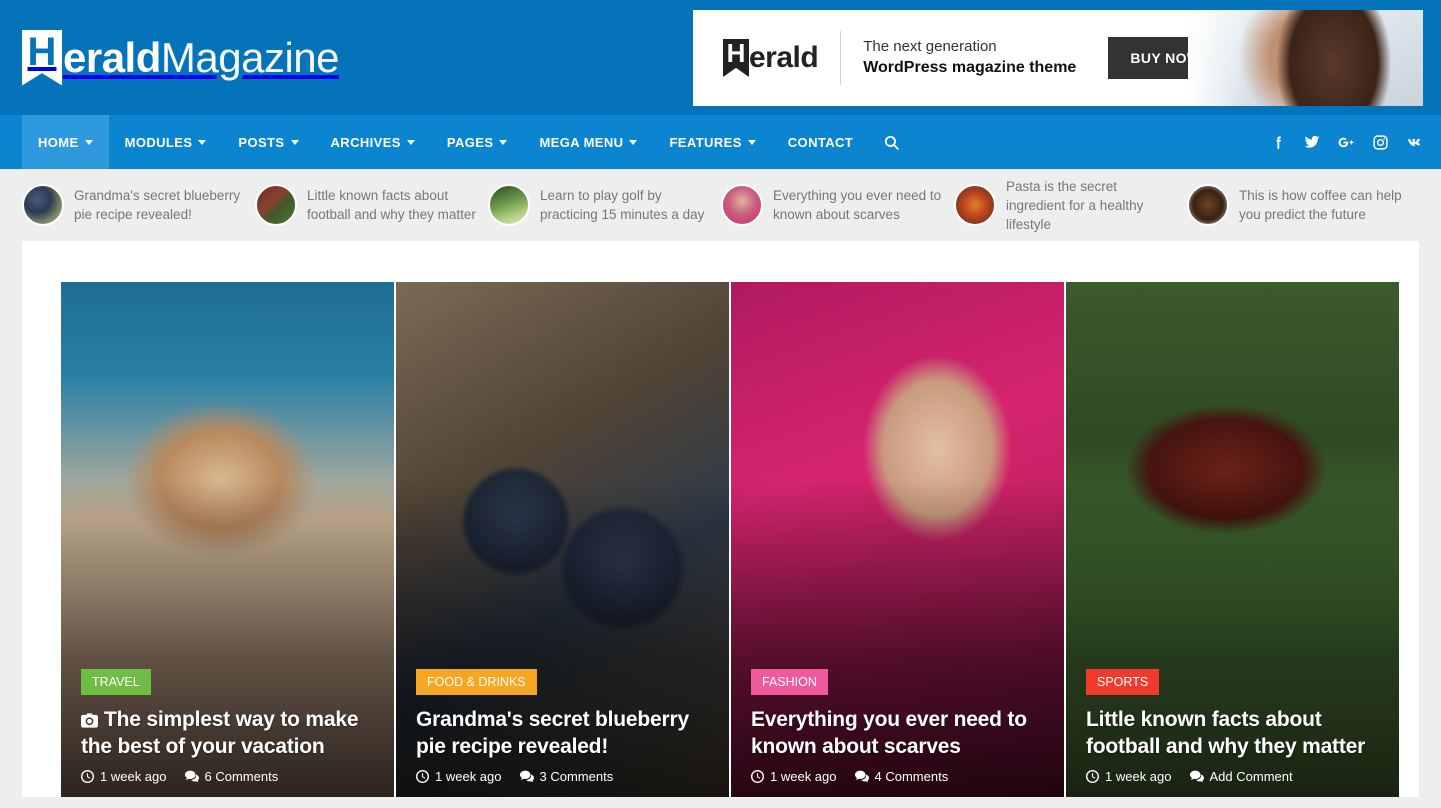  I want to click on camera-icon, so click(89, 720).